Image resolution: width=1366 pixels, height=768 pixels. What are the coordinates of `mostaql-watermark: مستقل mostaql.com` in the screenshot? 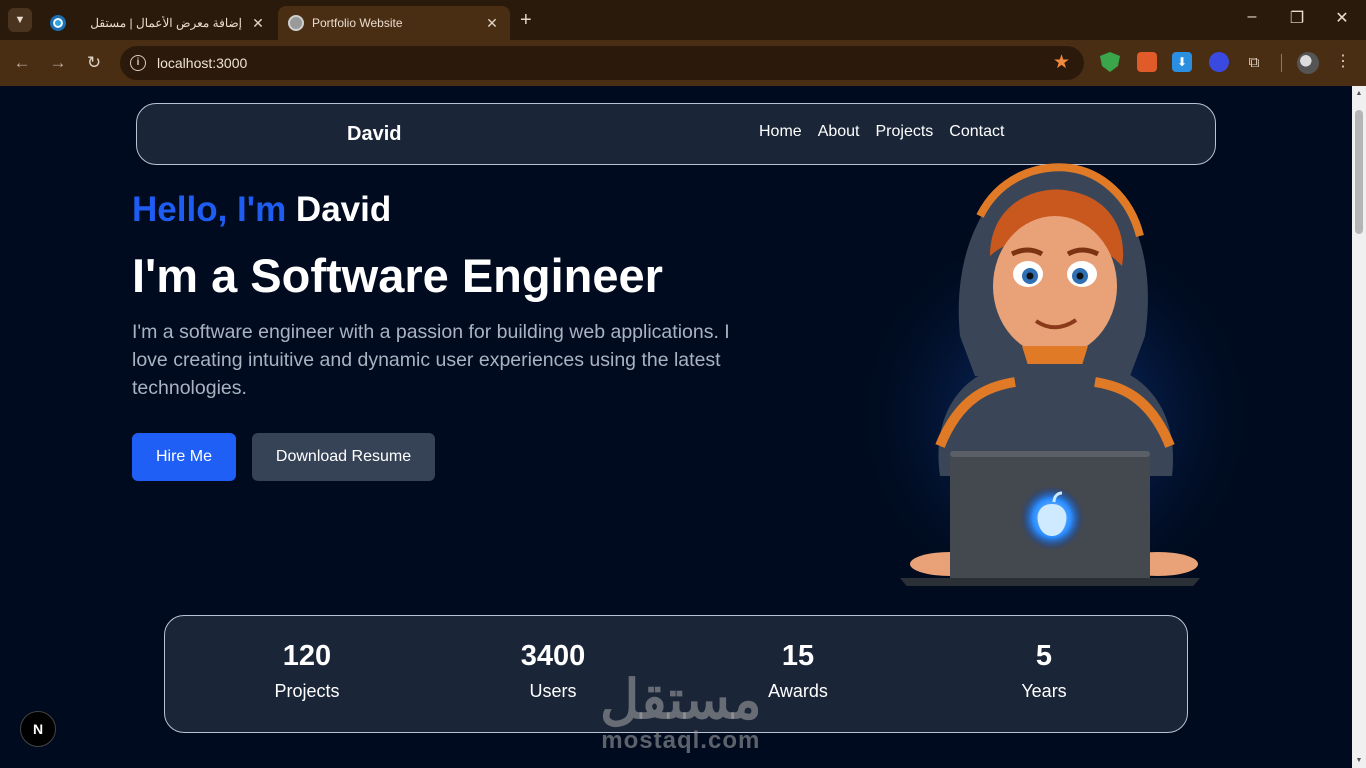 It's located at (681, 713).